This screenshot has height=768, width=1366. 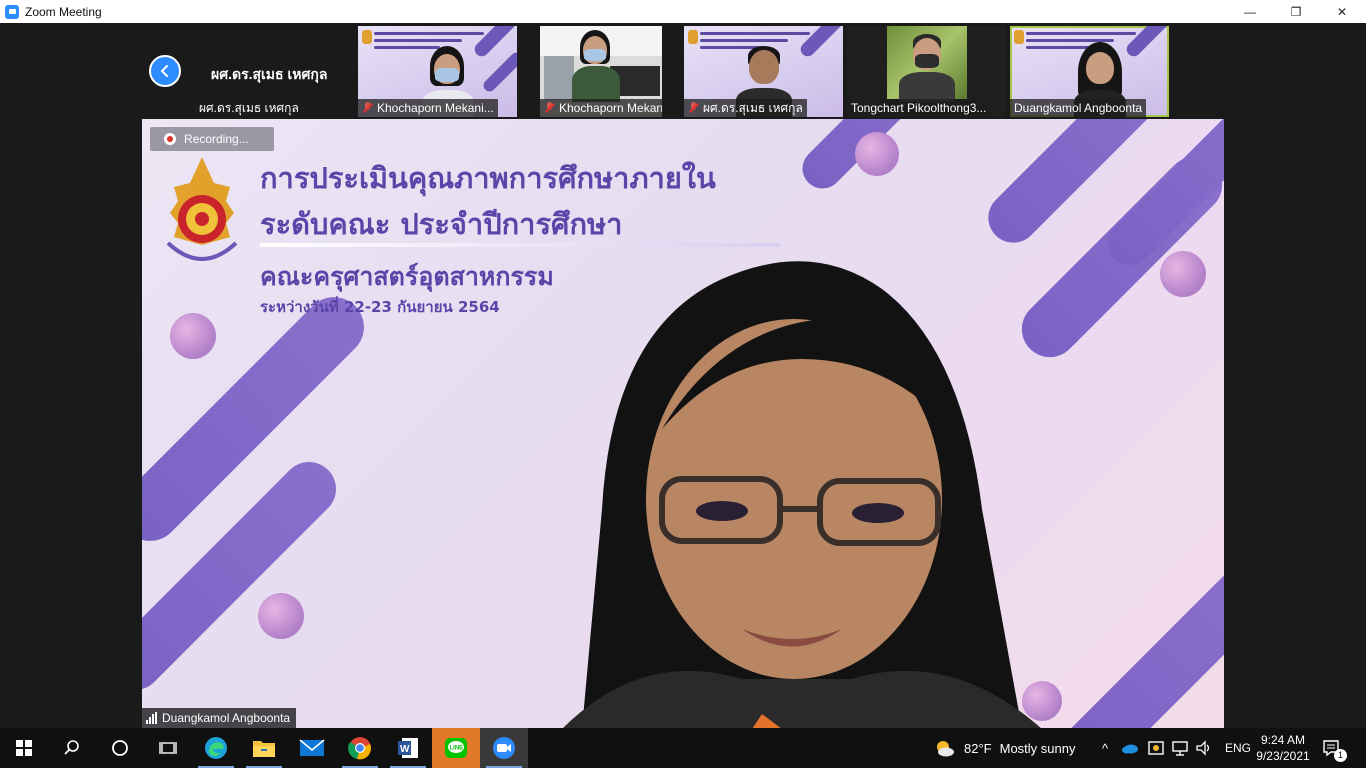 I want to click on system-tray: ^ ENG, so click(x=1174, y=748).